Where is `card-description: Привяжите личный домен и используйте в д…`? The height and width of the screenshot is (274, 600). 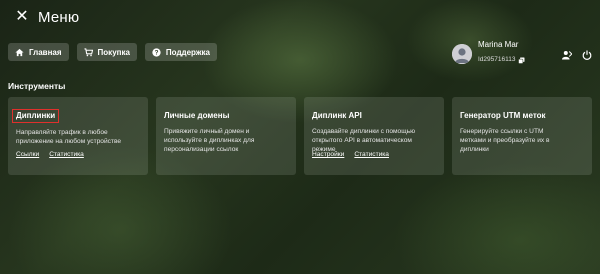
card-description: Привяжите личный домен и используйте в д… is located at coordinates (209, 140).